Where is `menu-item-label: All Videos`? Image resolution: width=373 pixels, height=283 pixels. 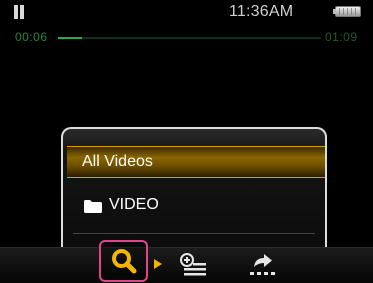 menu-item-label: All Videos is located at coordinates (117, 161).